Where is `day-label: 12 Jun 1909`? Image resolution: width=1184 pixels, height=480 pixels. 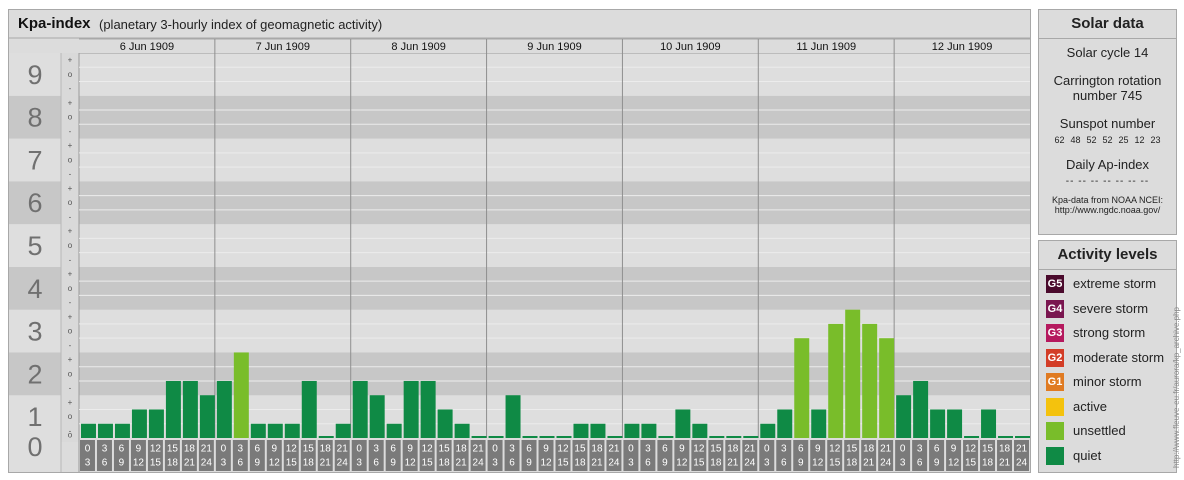 day-label: 12 Jun 1909 is located at coordinates (962, 47).